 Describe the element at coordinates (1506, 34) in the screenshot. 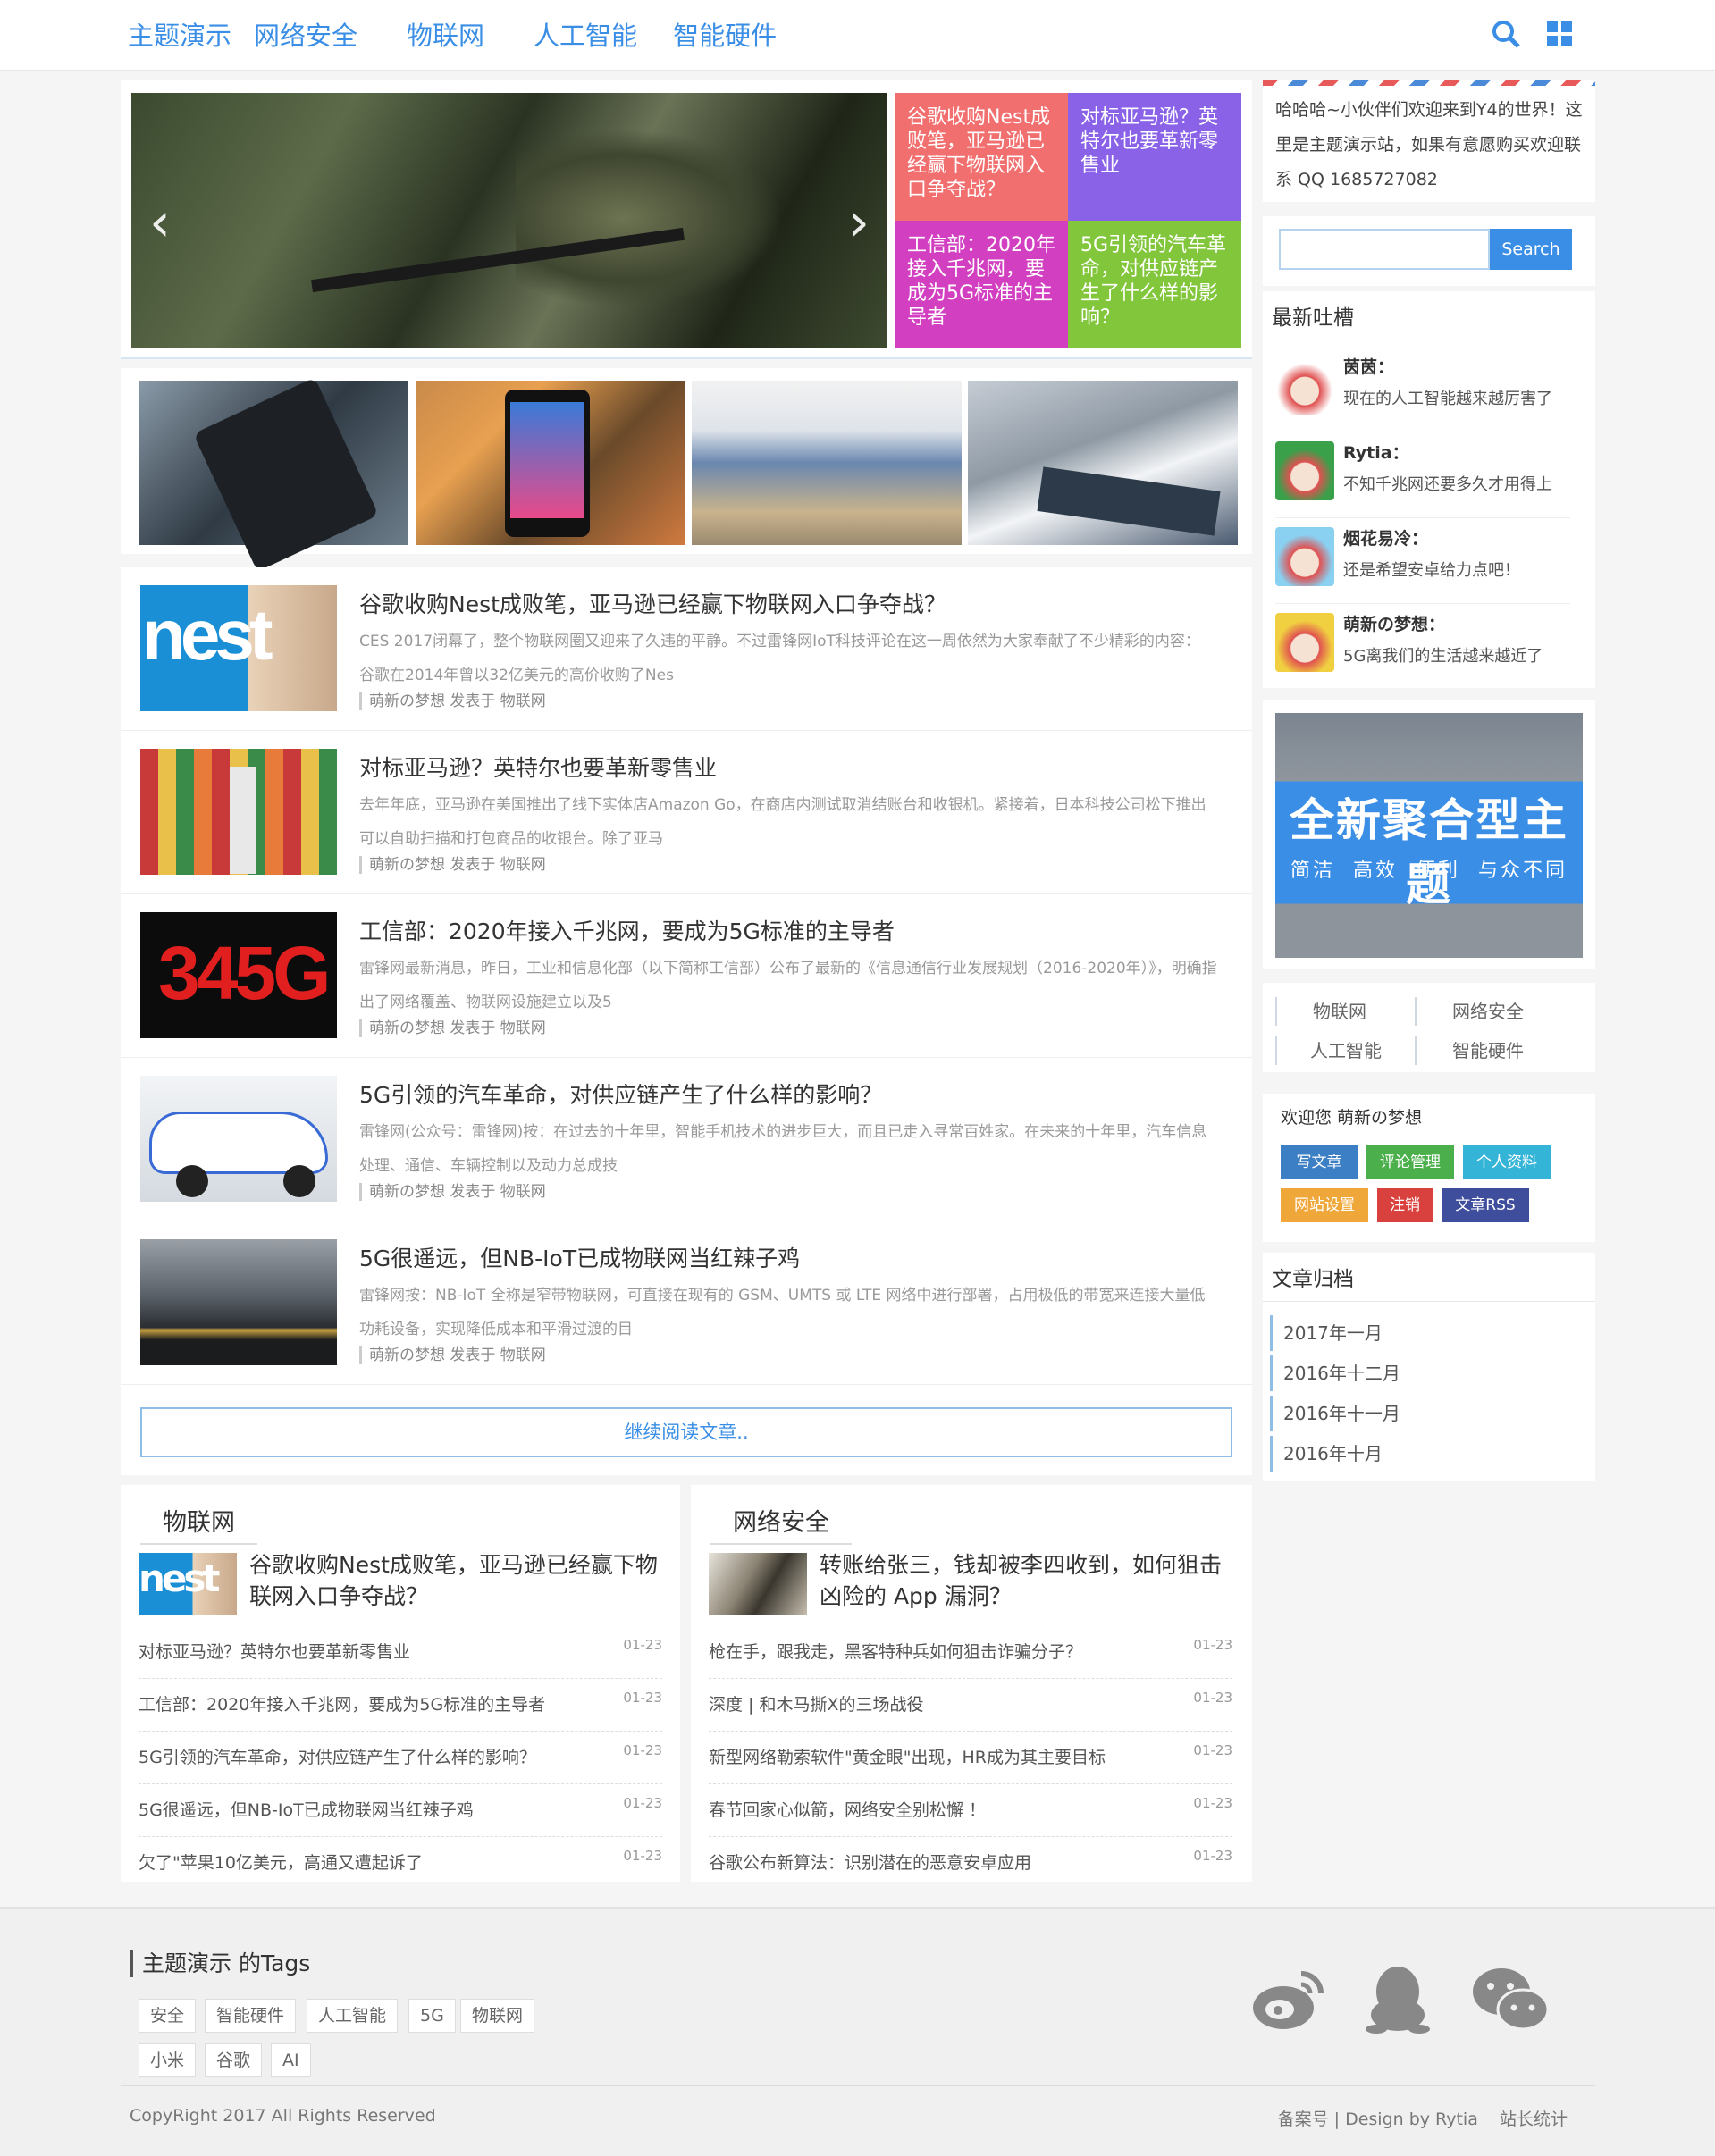

I see `search-icon` at that location.